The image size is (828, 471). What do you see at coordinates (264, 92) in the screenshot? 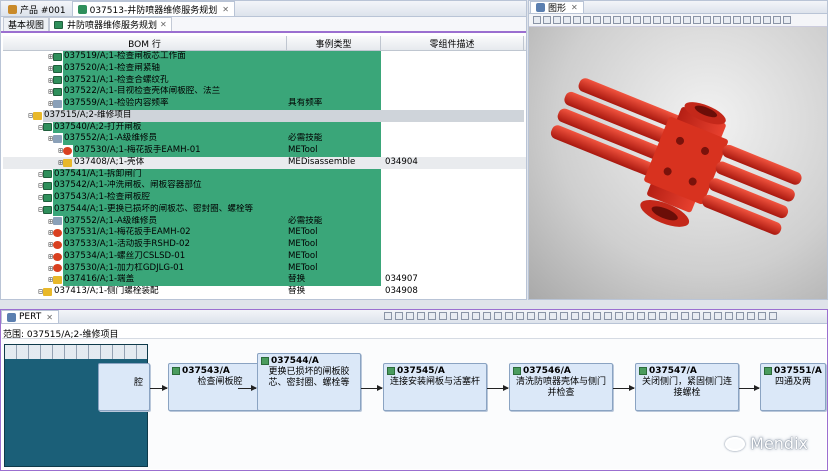
I see `bom-row: ⊞ 037522/A;1-目视检查壳体闸板腔、法兰` at bounding box center [264, 92].